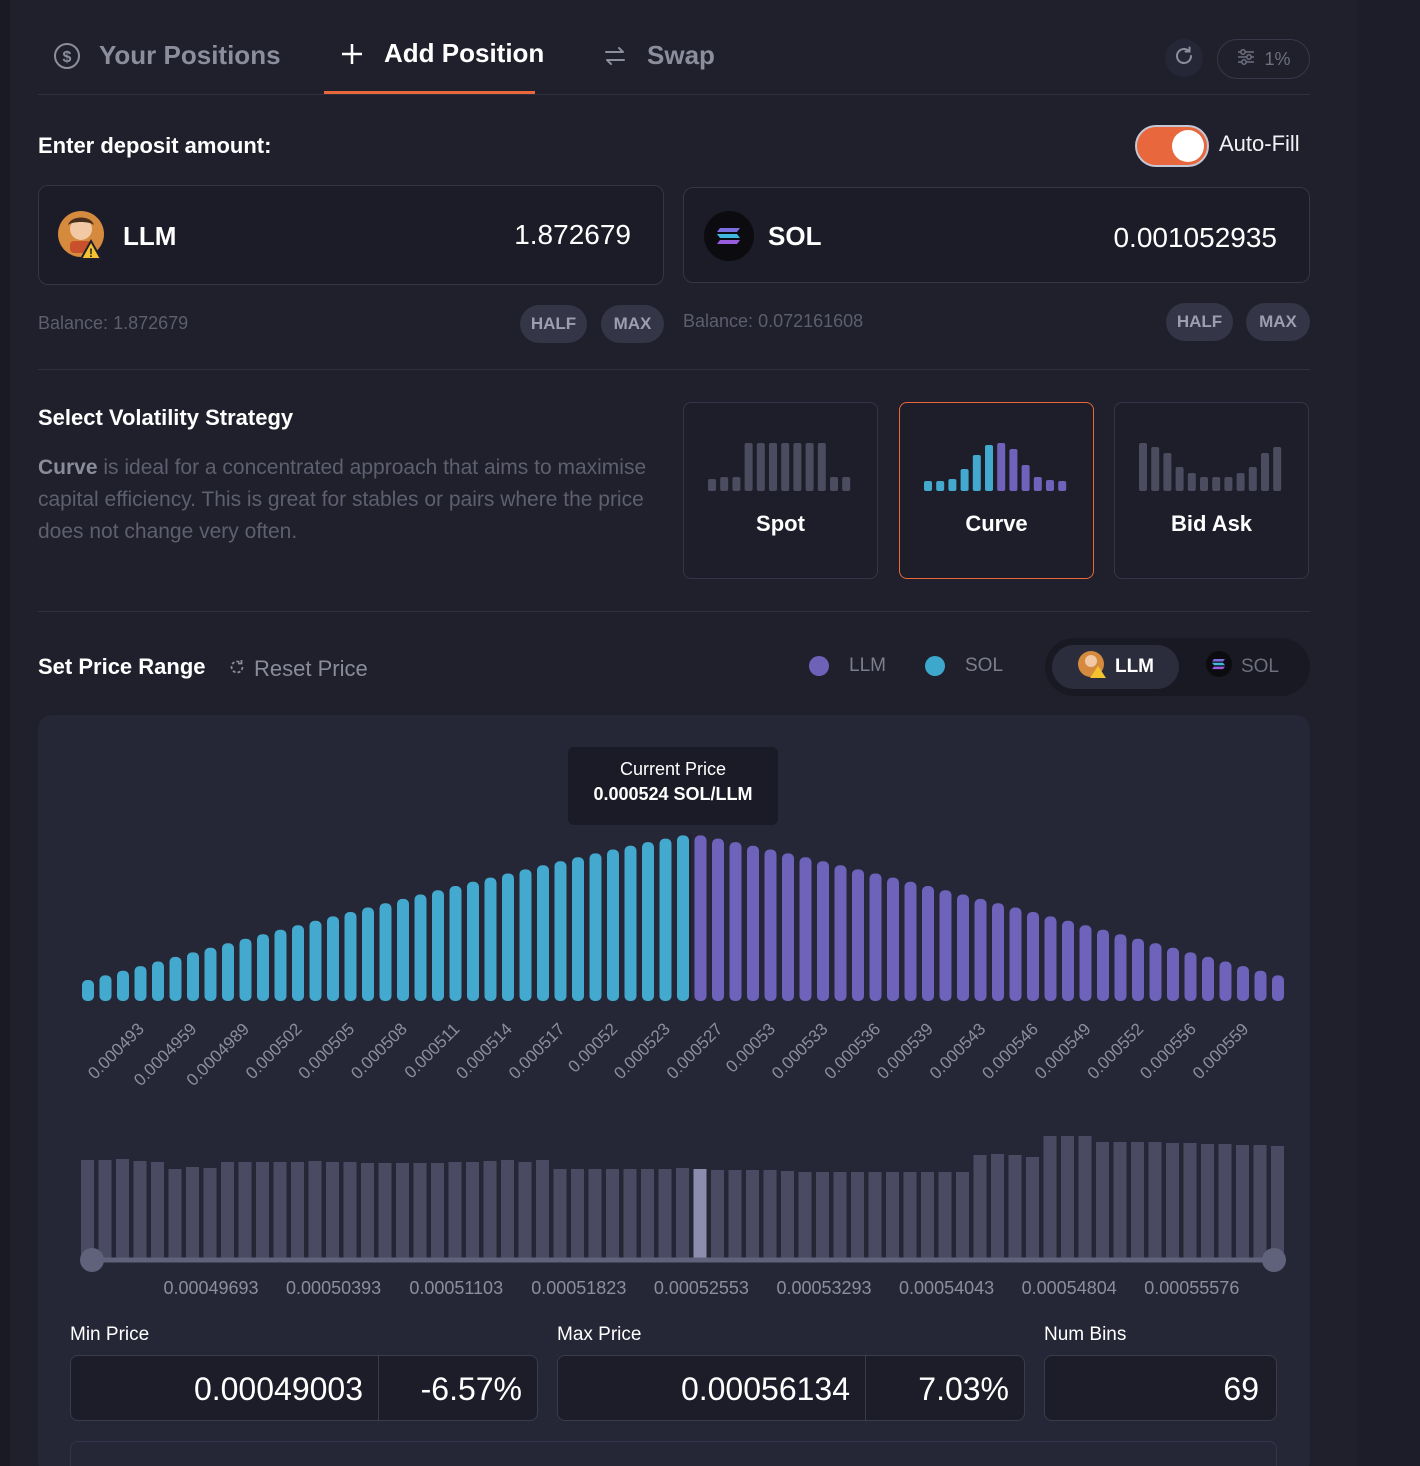 The height and width of the screenshot is (1466, 1420). What do you see at coordinates (1259, 143) in the screenshot?
I see `autofill-label: Auto-Fill` at bounding box center [1259, 143].